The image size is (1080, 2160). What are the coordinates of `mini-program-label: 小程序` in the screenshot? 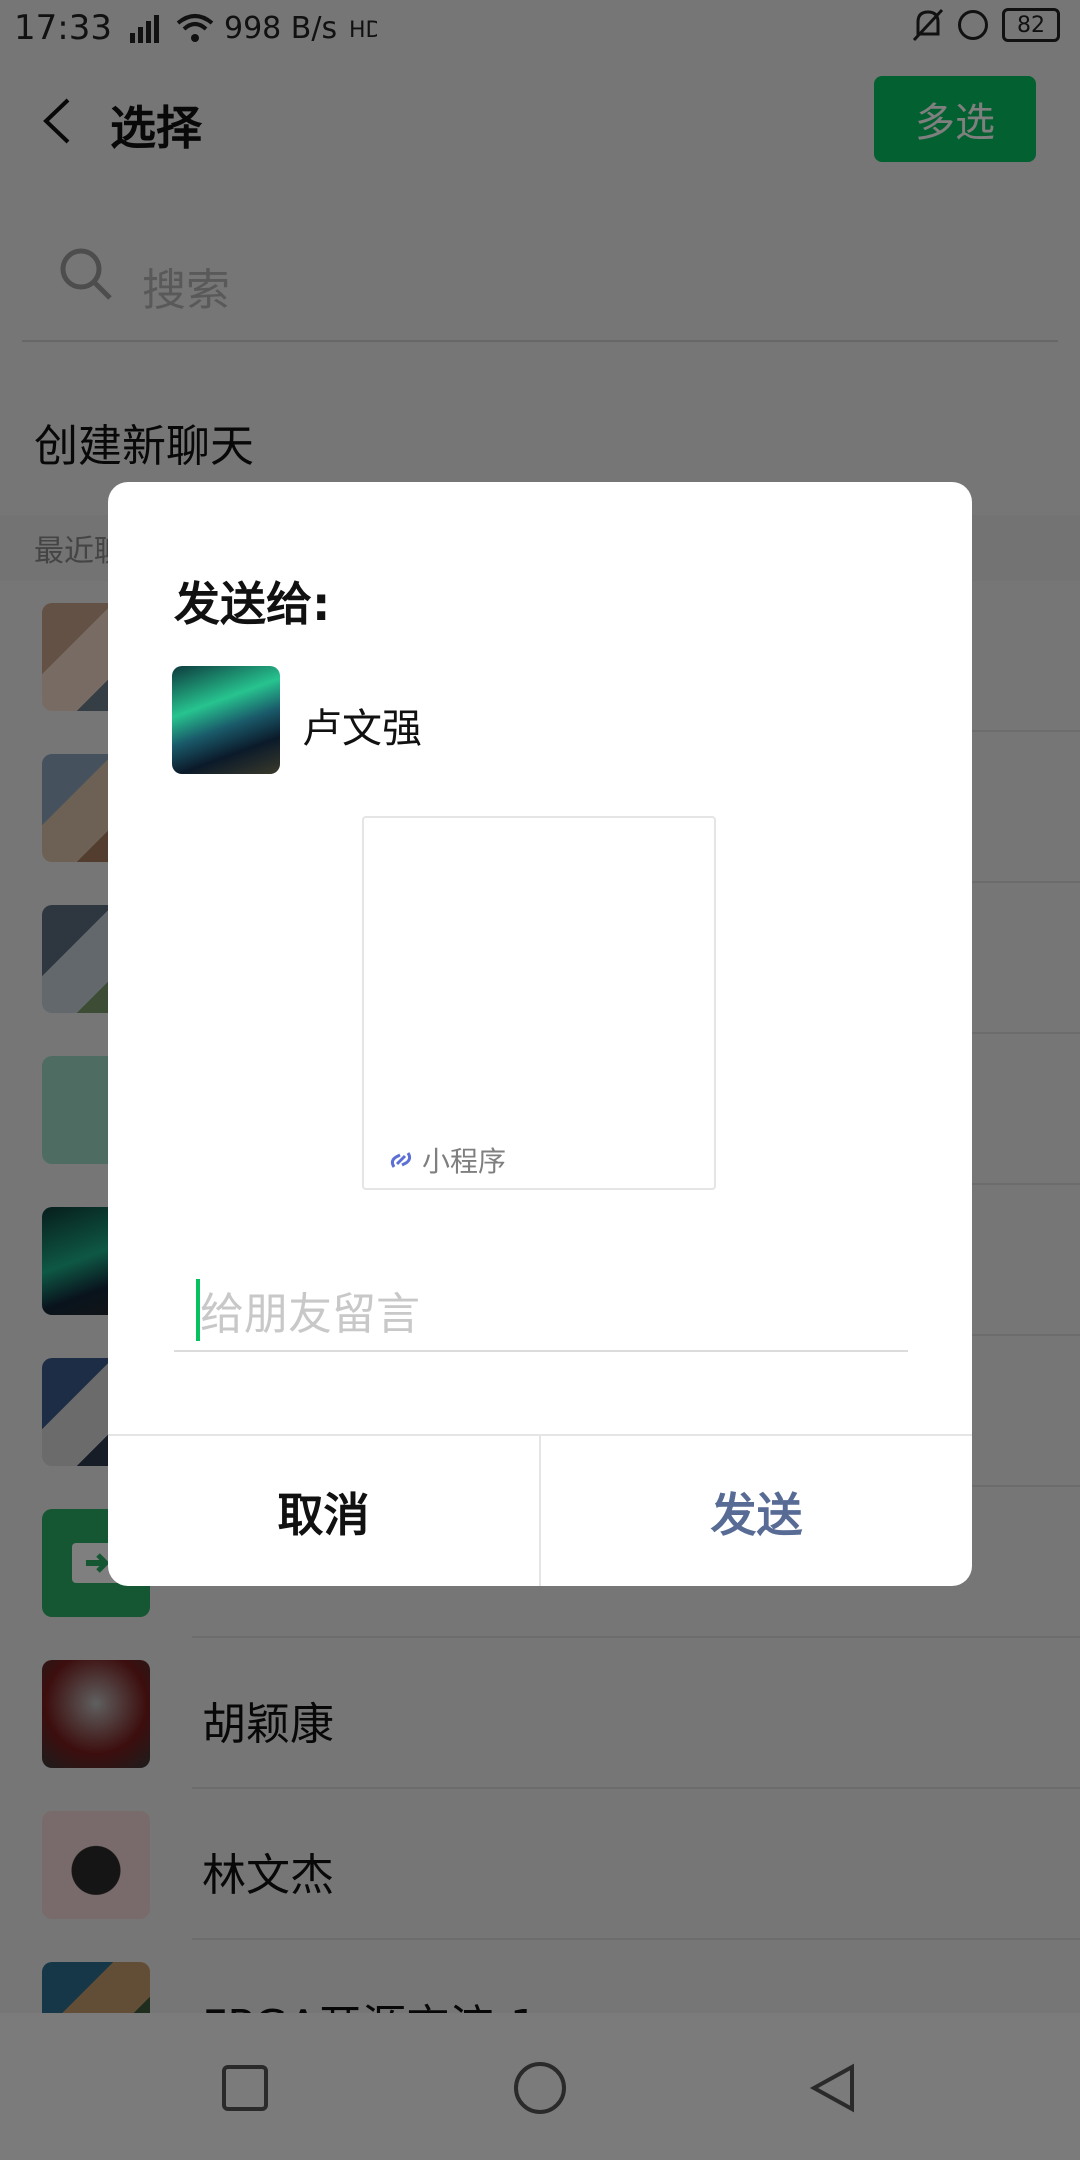 It's located at (464, 1161).